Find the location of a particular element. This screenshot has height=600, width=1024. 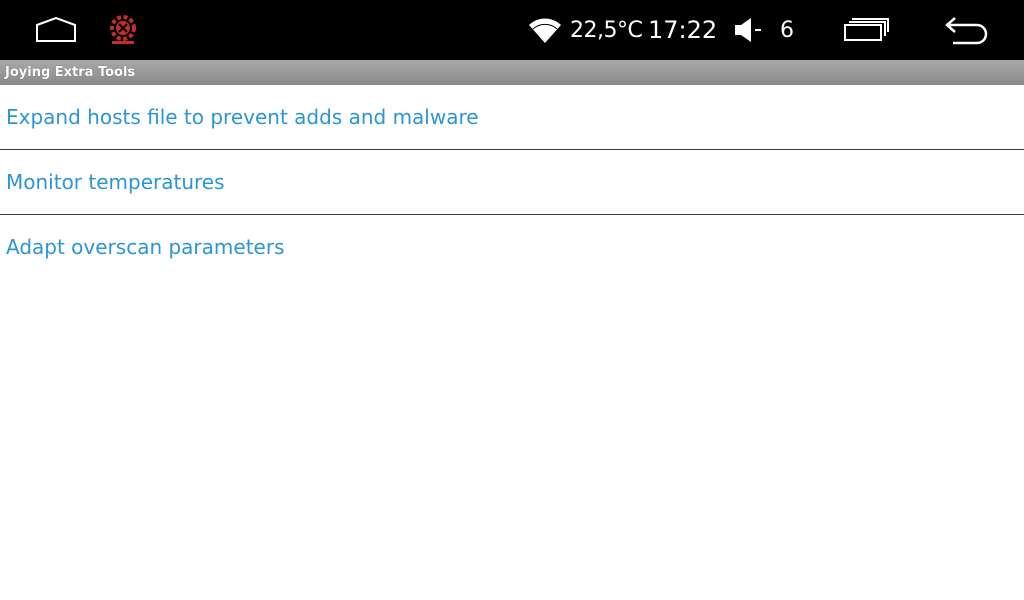

list-item-monitor-temperatures: Monitor temperatures is located at coordinates (512, 182).